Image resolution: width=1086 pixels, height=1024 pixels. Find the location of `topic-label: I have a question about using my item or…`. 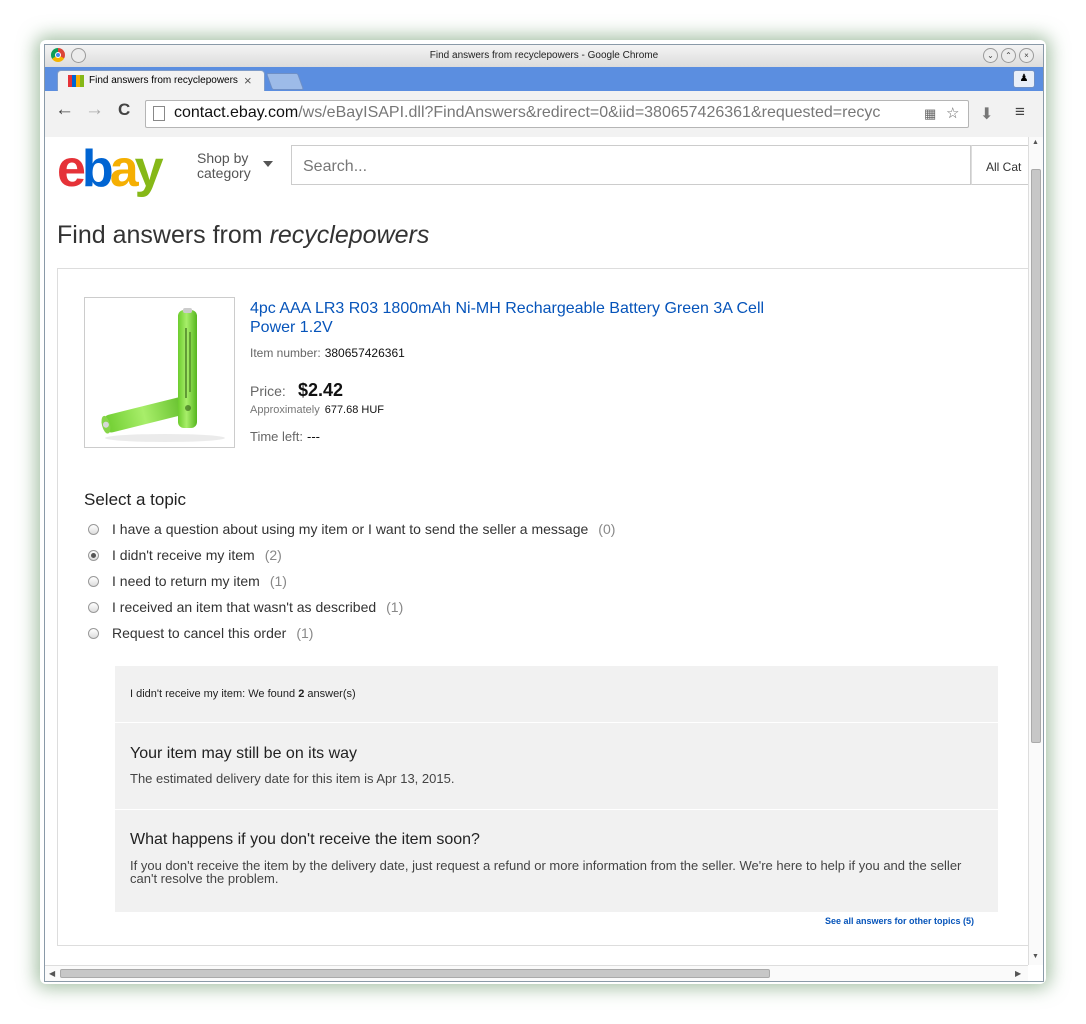

topic-label: I have a question about using my item or… is located at coordinates (350, 529).